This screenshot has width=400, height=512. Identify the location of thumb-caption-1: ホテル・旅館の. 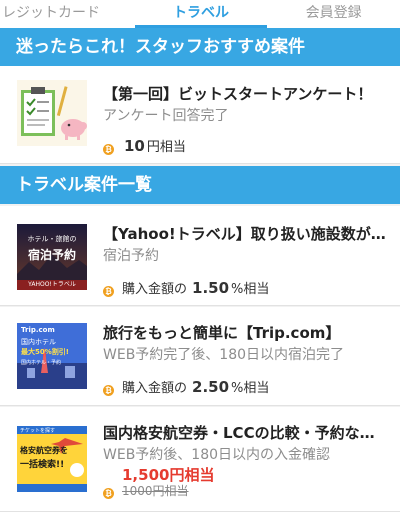
(52, 239).